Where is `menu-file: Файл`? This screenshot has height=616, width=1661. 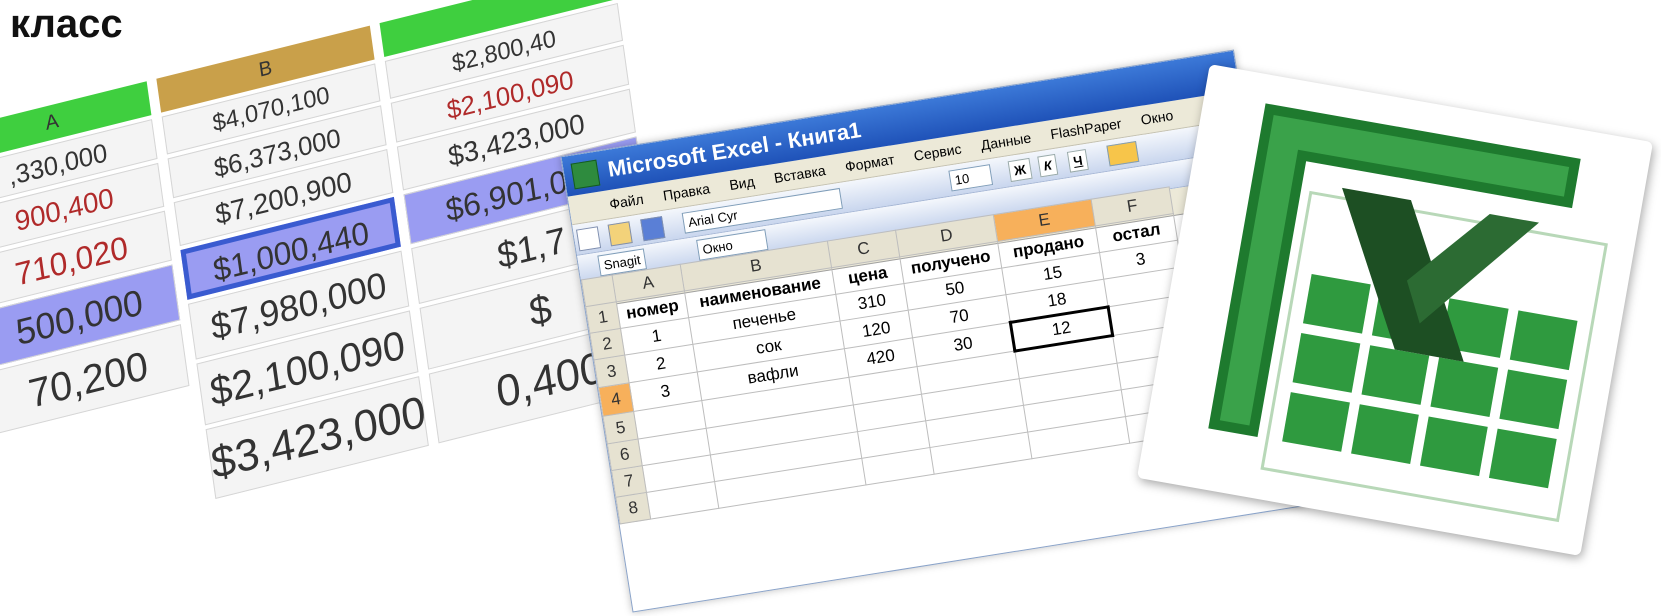 menu-file: Файл is located at coordinates (626, 201).